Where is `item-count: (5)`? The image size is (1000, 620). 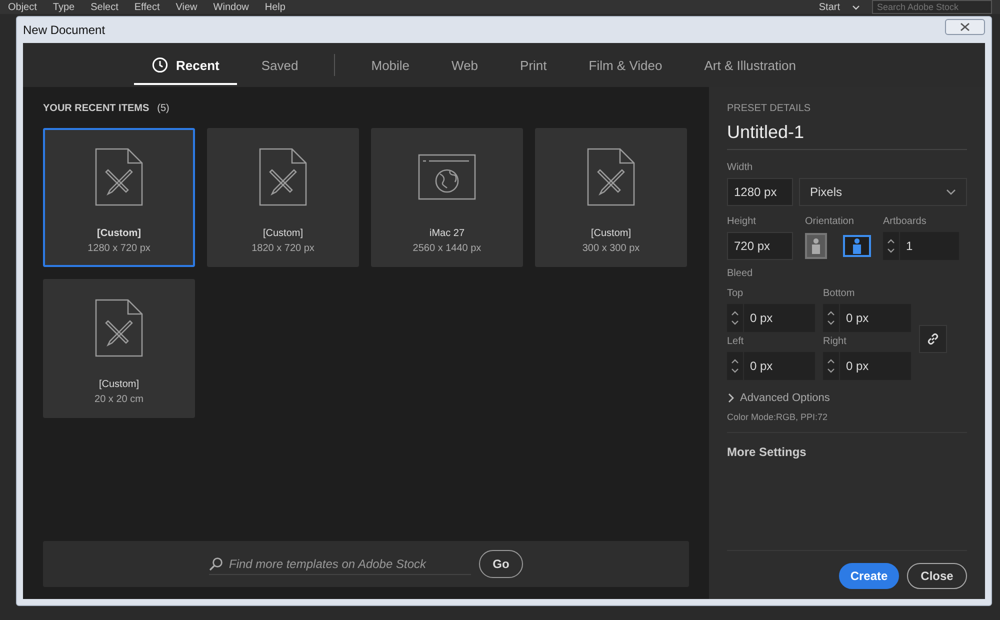 item-count: (5) is located at coordinates (163, 108).